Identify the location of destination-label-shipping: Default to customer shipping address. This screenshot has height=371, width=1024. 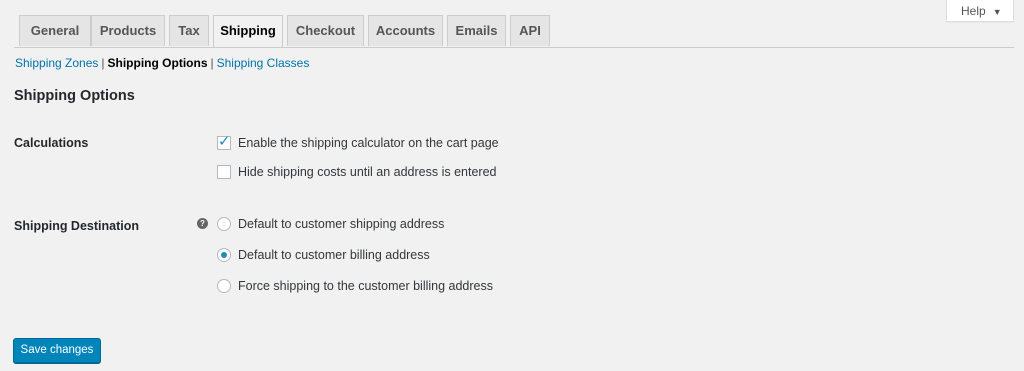
(341, 224).